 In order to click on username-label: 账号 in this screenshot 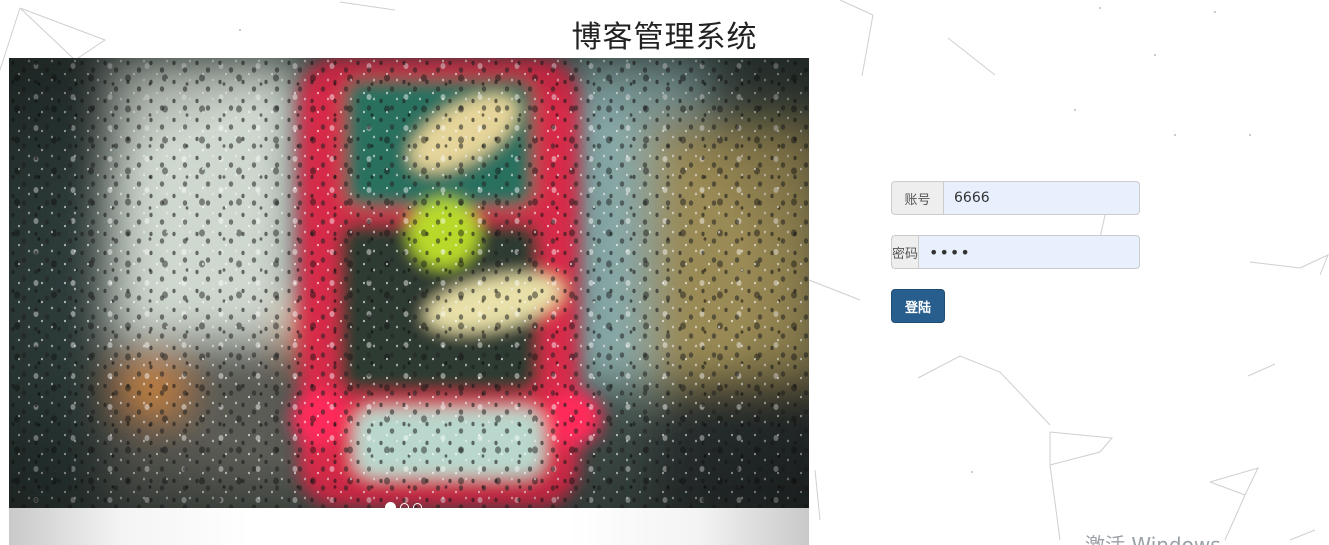, I will do `click(917, 198)`.